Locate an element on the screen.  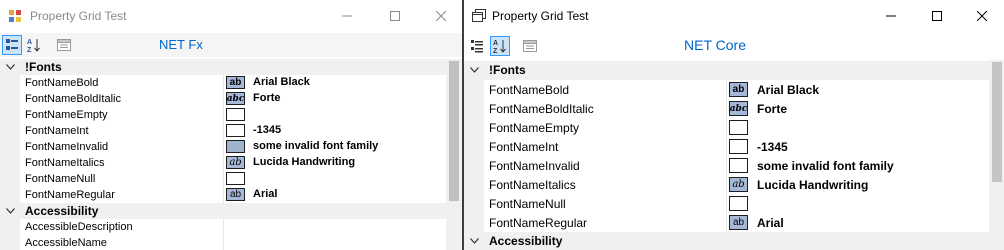
sort-az-icon: A Z is located at coordinates (499, 47).